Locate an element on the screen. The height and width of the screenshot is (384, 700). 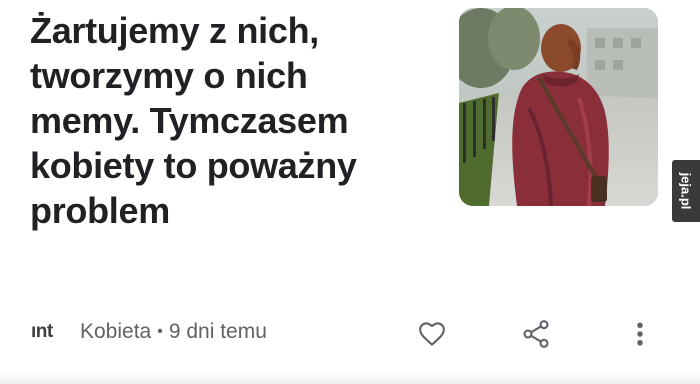
woman-photo-image is located at coordinates (558, 107).